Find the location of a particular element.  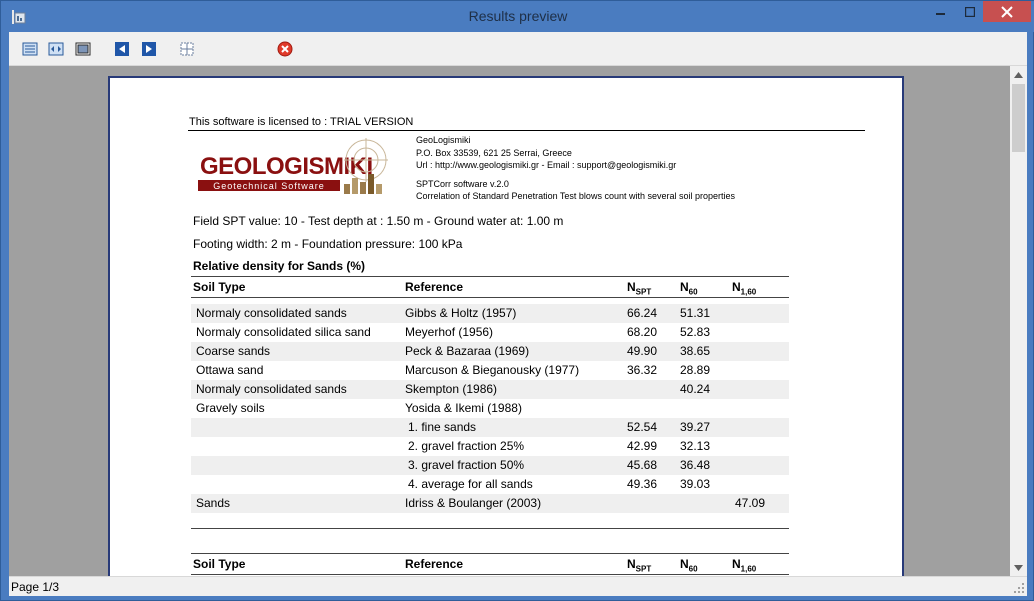

next-page-button is located at coordinates (149, 49).